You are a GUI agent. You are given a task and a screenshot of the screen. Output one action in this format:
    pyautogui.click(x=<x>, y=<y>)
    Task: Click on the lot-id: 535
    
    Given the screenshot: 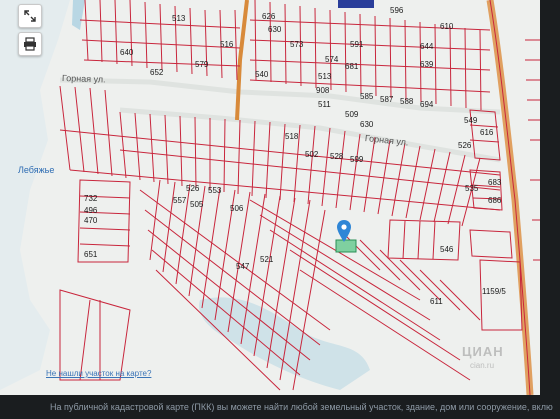 What is the action you would take?
    pyautogui.click(x=472, y=188)
    